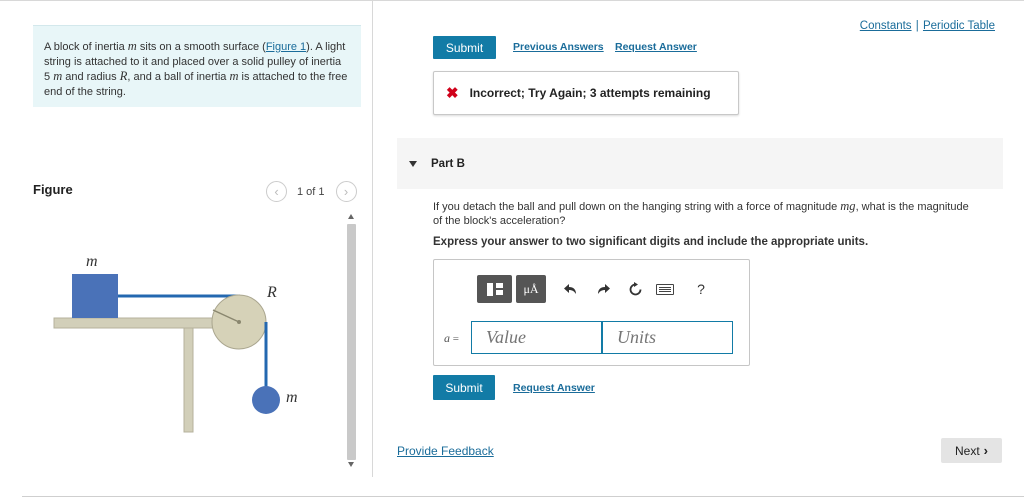 The width and height of the screenshot is (1024, 499). I want to click on intro-text-1: A block of inertia, so click(86, 47).